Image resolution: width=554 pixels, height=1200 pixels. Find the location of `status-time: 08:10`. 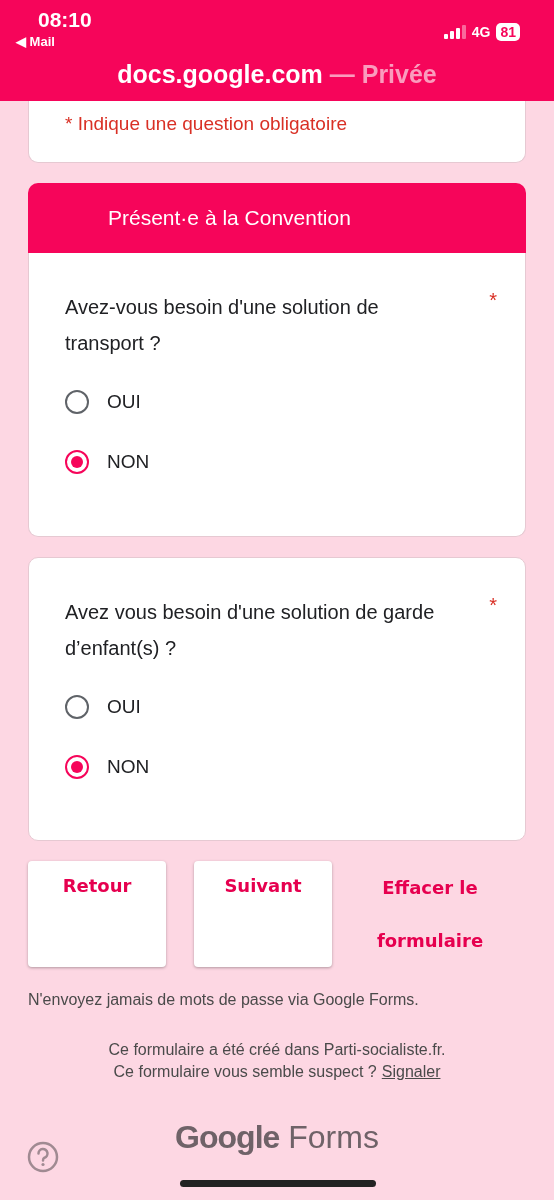

status-time: 08:10 is located at coordinates (65, 20).